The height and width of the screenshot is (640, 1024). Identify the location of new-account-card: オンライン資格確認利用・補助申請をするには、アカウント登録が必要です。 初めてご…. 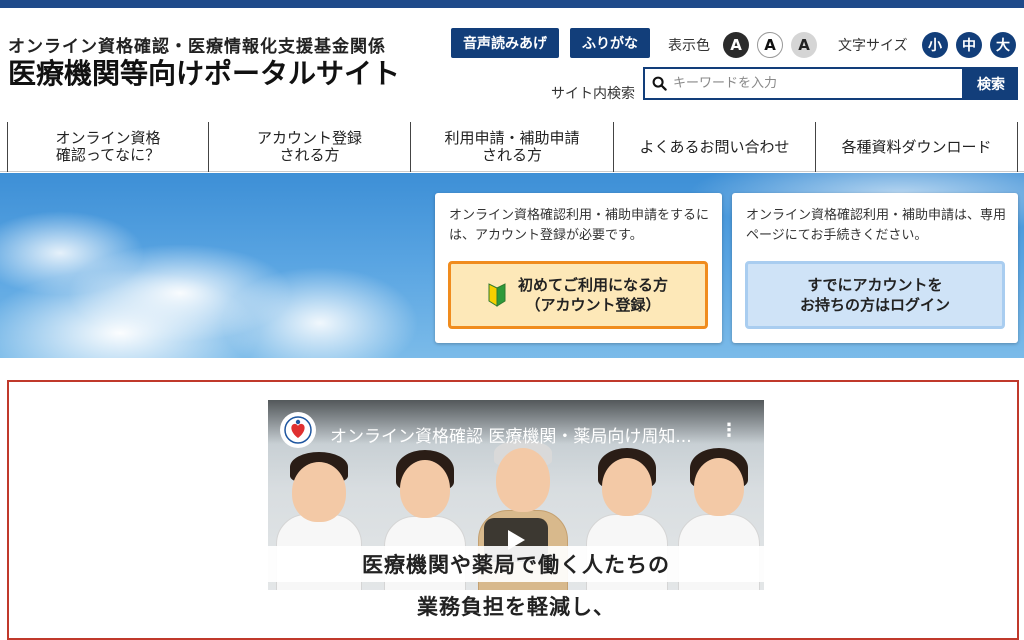
(578, 268).